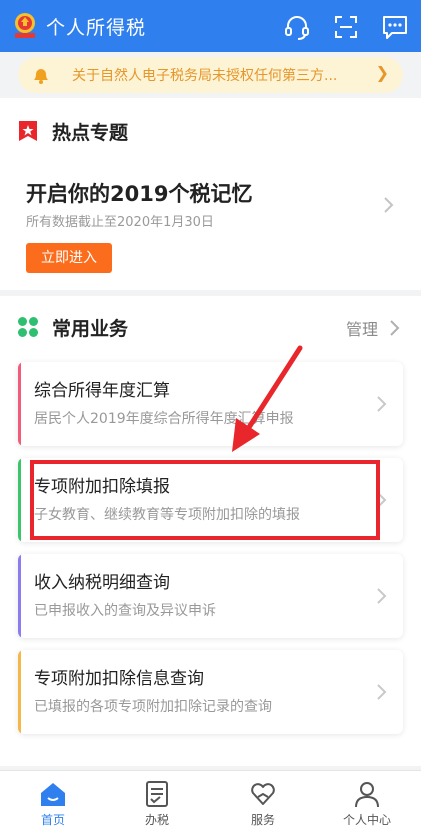 The image size is (421, 832). What do you see at coordinates (102, 391) in the screenshot?
I see `service-title: 综合所得年度汇算` at bounding box center [102, 391].